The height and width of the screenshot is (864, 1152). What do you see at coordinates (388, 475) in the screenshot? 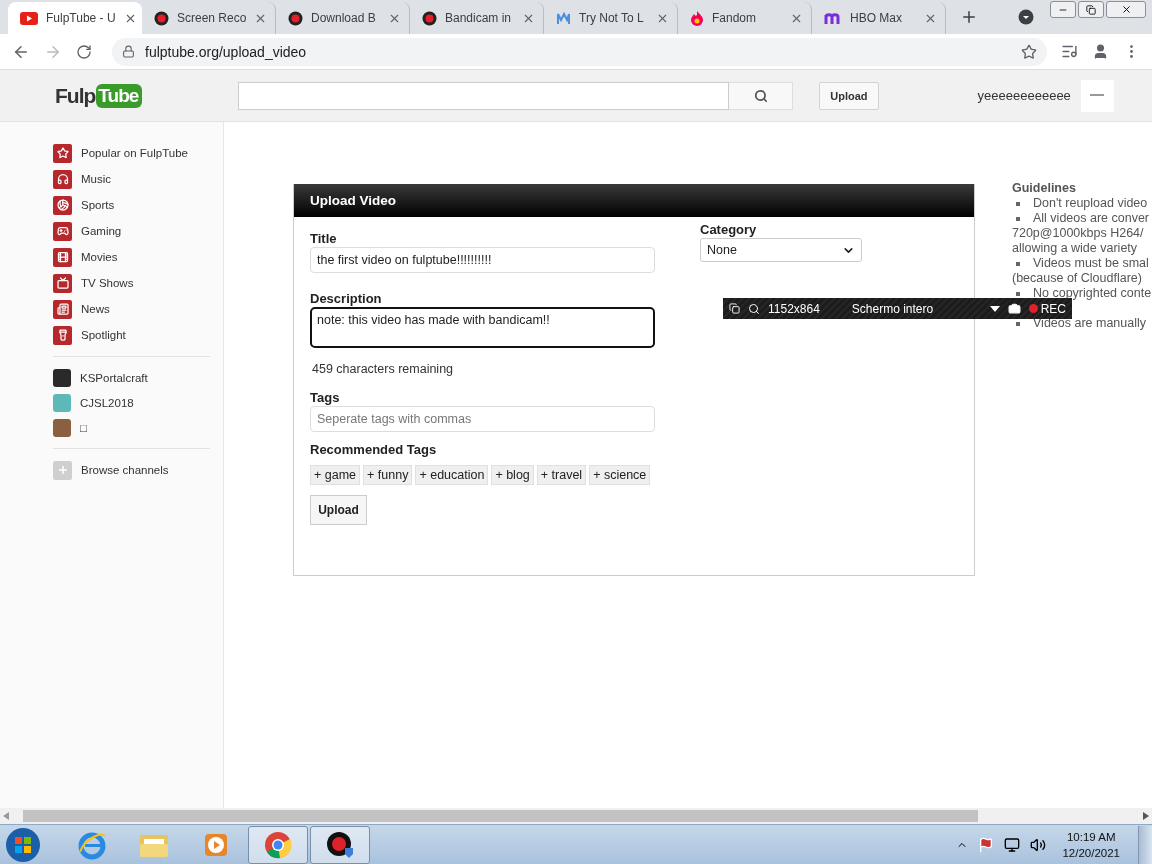
I see `tag-chip: + funny` at bounding box center [388, 475].